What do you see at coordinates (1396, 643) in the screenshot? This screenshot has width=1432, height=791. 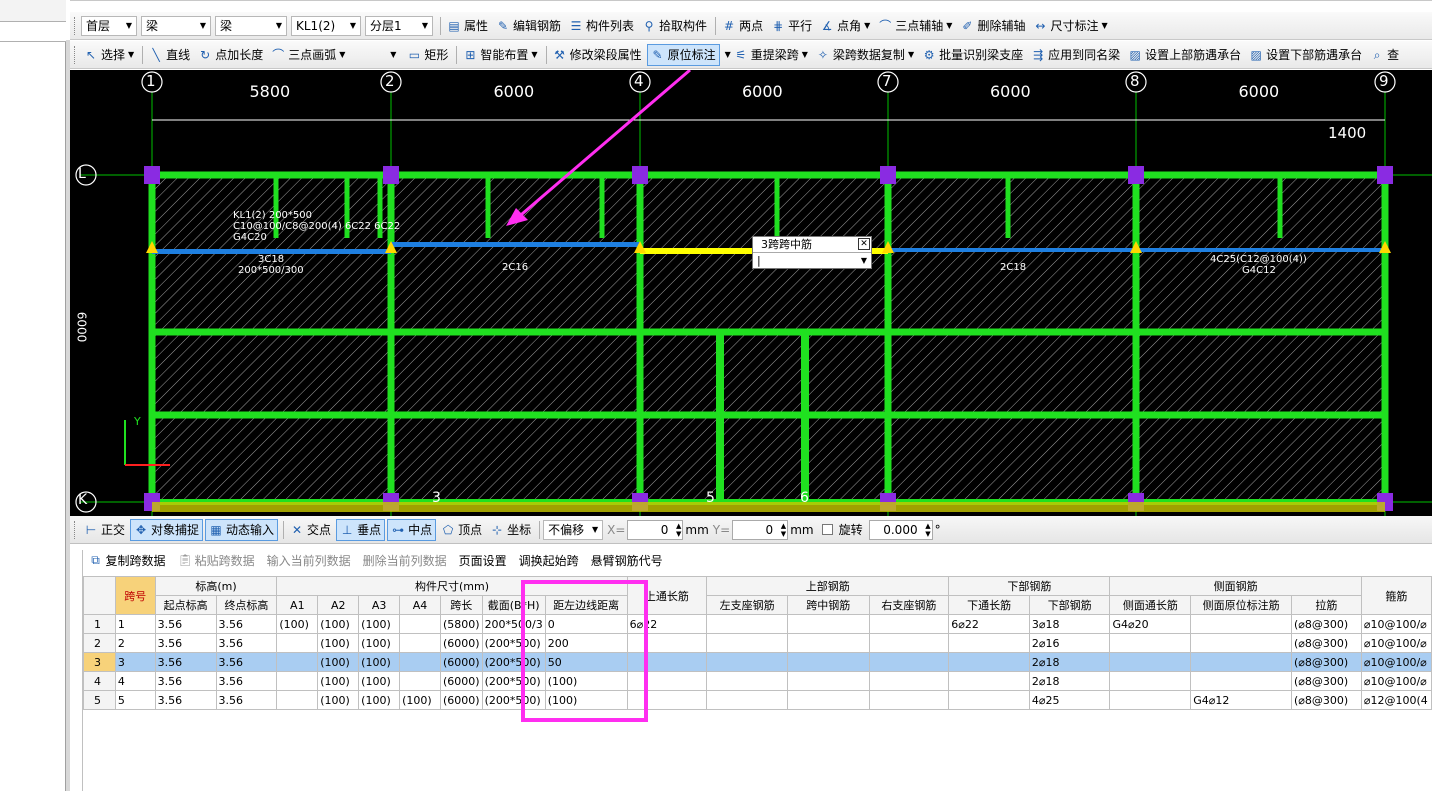 I see `table-cell: ⌀10@100/⌀` at bounding box center [1396, 643].